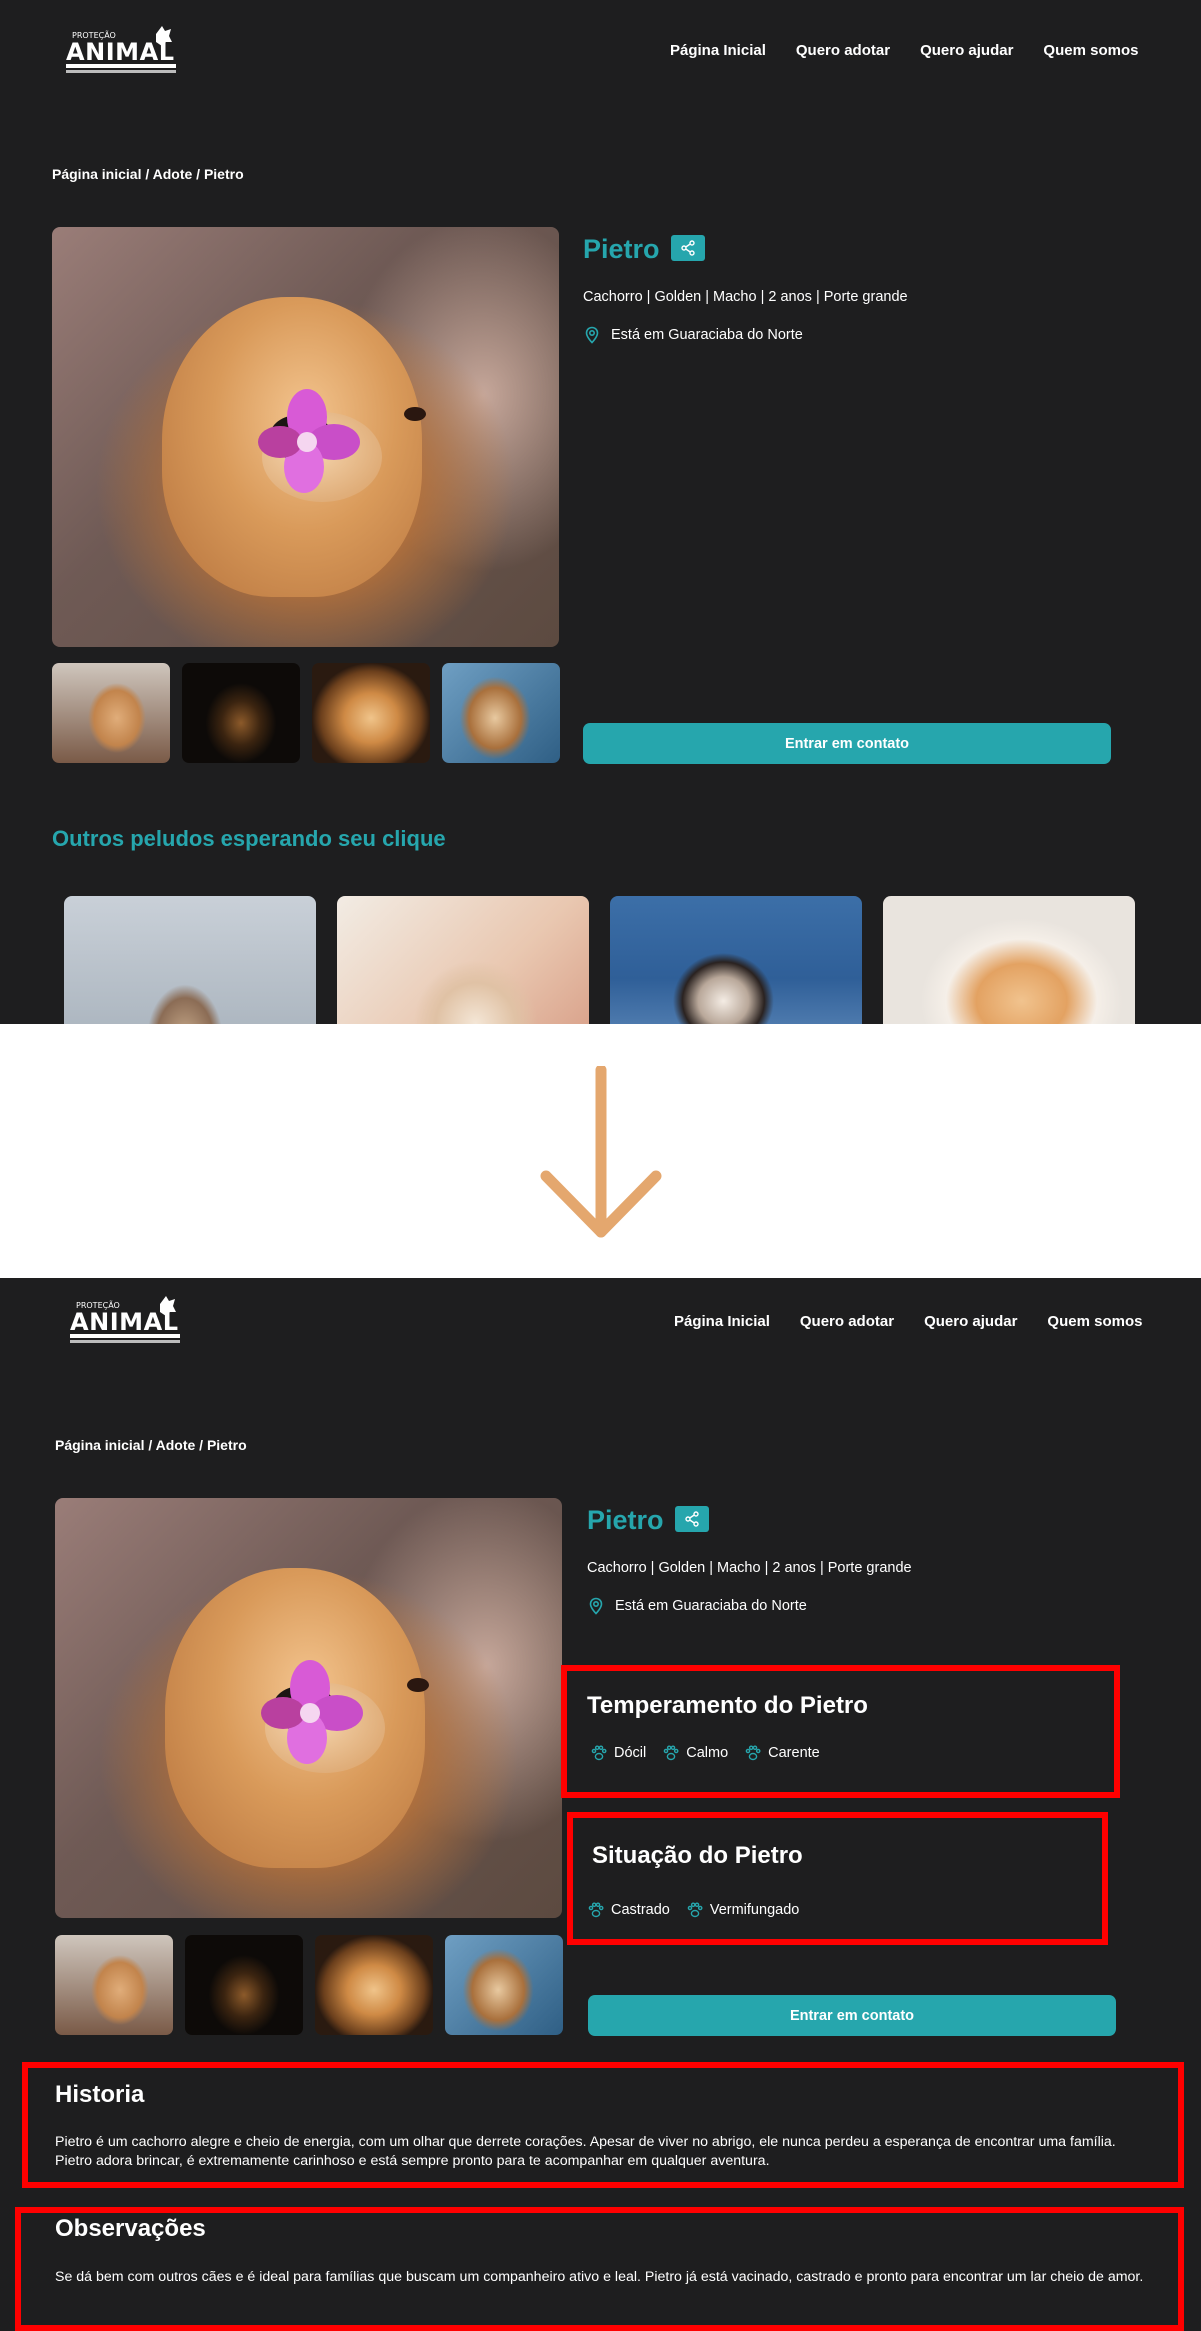 The height and width of the screenshot is (2331, 1201). Describe the element at coordinates (130, 2228) in the screenshot. I see `observations-title: Observações` at that location.